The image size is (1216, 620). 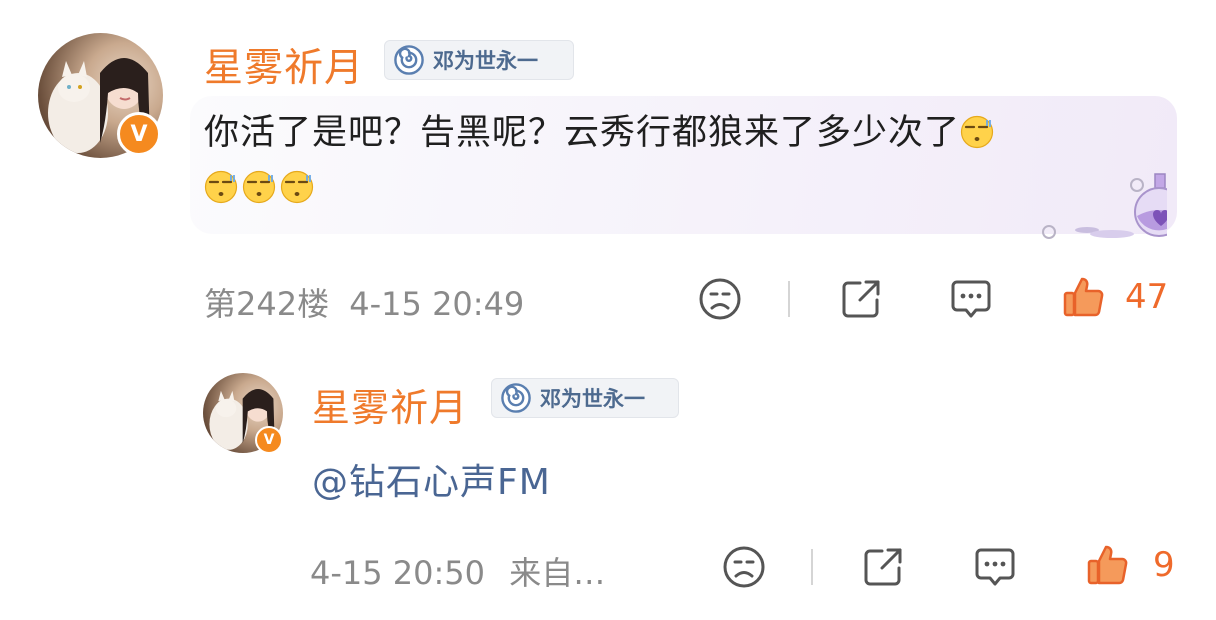 I want to click on reply-like-count: 9, so click(x=1164, y=565).